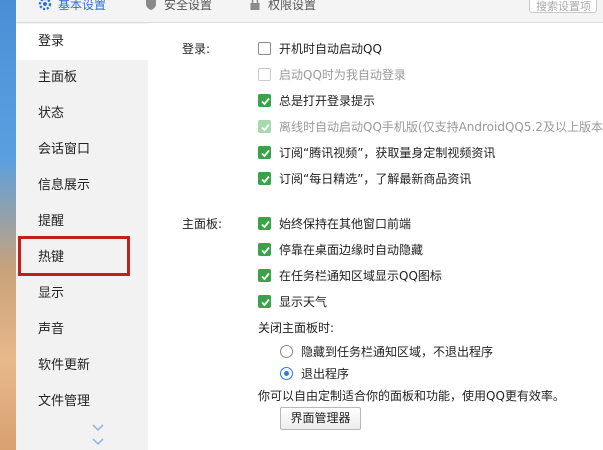 The width and height of the screenshot is (603, 450). What do you see at coordinates (441, 126) in the screenshot?
I see `option-label: 离线时自动启动QQ手机版(仅支持AndroidQQ5.2及以上版本)` at bounding box center [441, 126].